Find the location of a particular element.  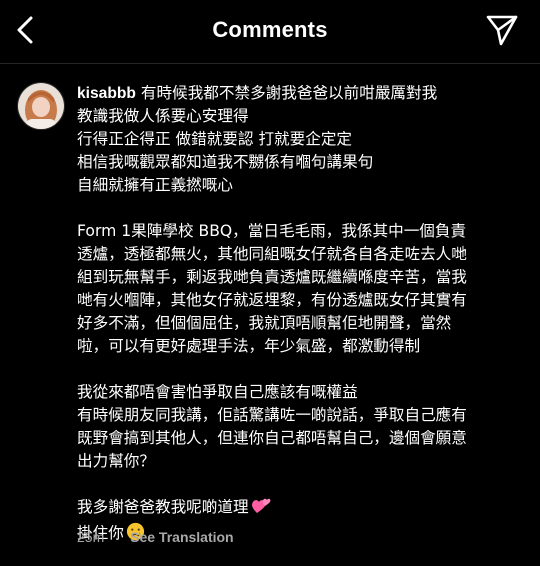

comment-meta: 25m See Translation is located at coordinates (155, 537).